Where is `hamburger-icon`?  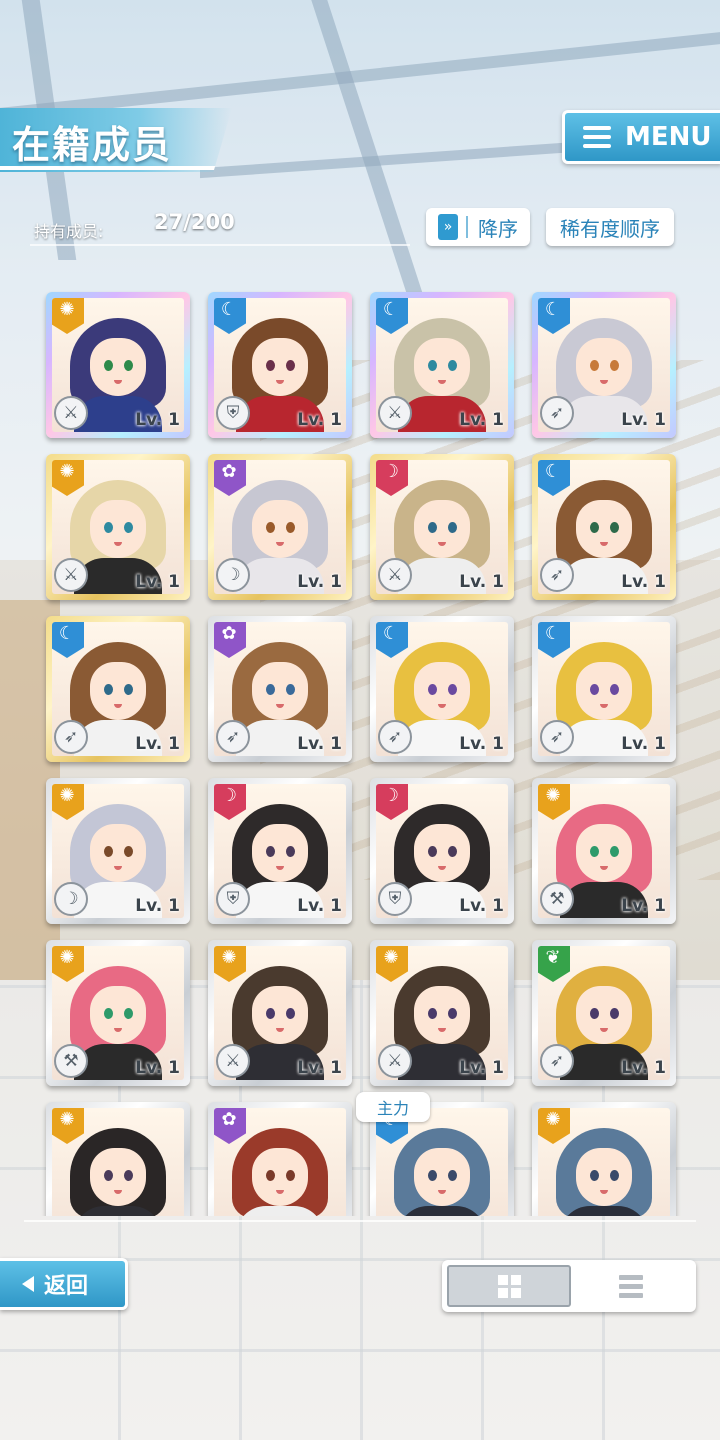 hamburger-icon is located at coordinates (597, 137).